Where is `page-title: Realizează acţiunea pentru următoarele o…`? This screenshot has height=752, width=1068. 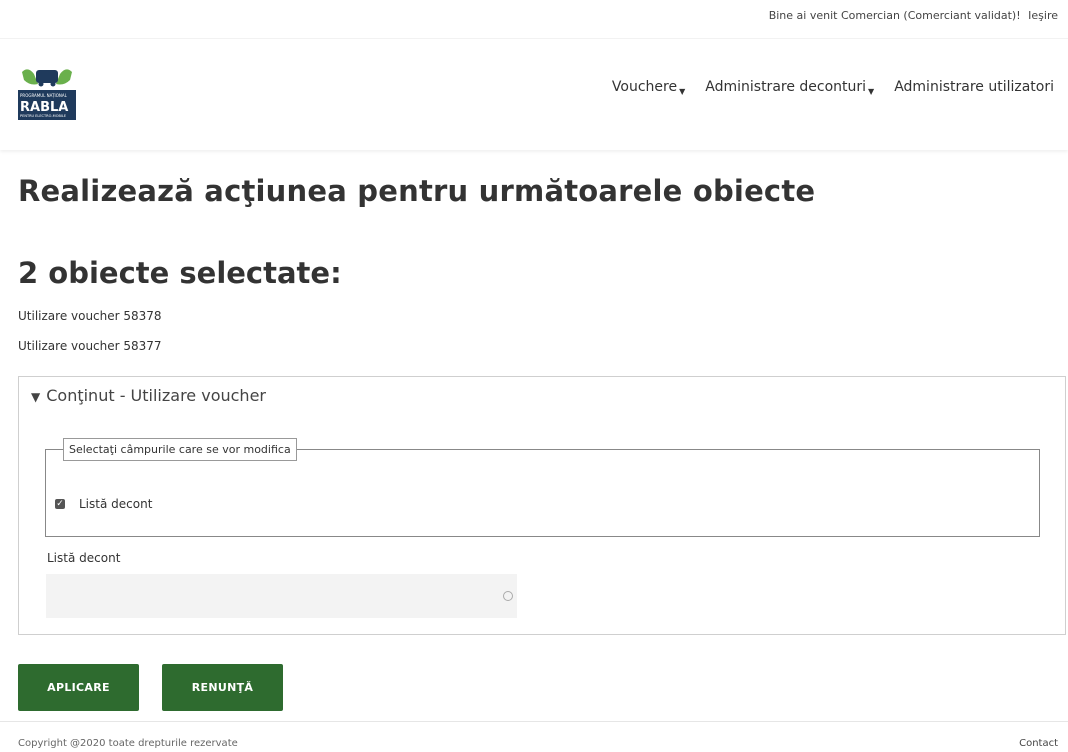 page-title: Realizează acţiunea pentru următoarele o… is located at coordinates (417, 191).